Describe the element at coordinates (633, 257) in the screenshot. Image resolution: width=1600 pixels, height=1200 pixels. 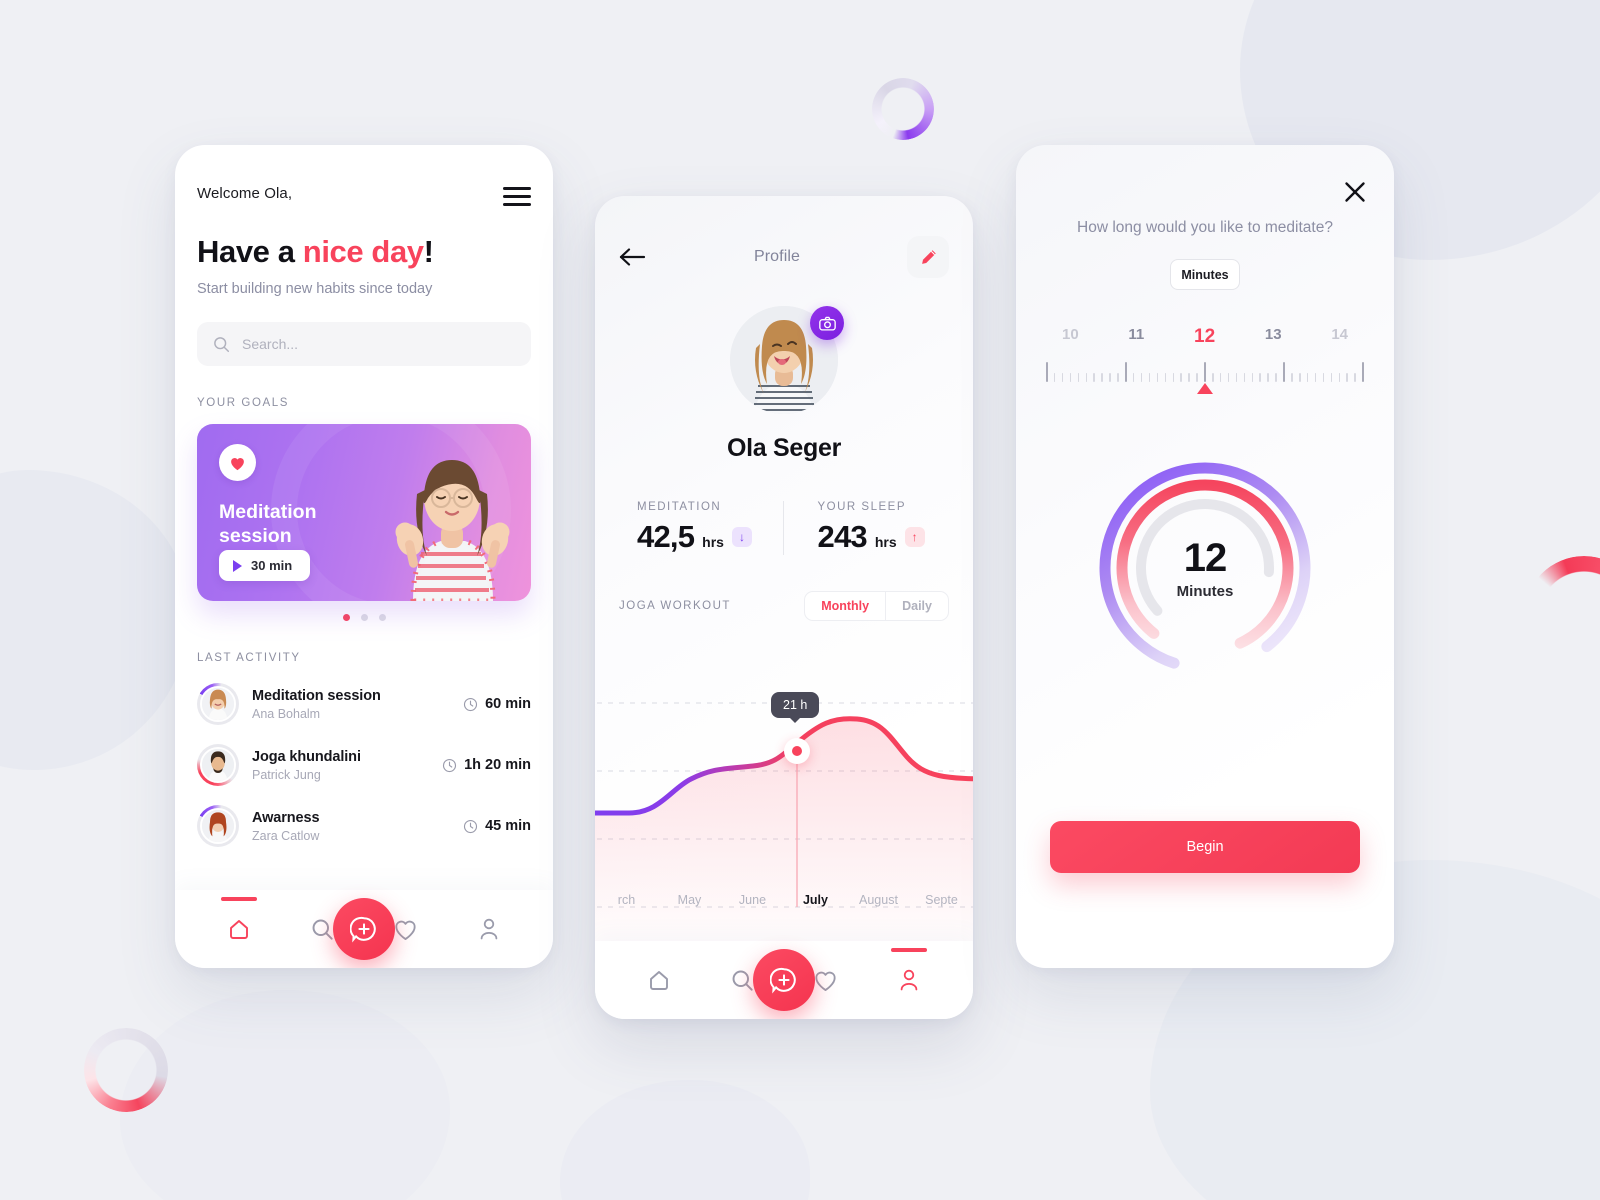
I see `back-arrow-icon` at that location.